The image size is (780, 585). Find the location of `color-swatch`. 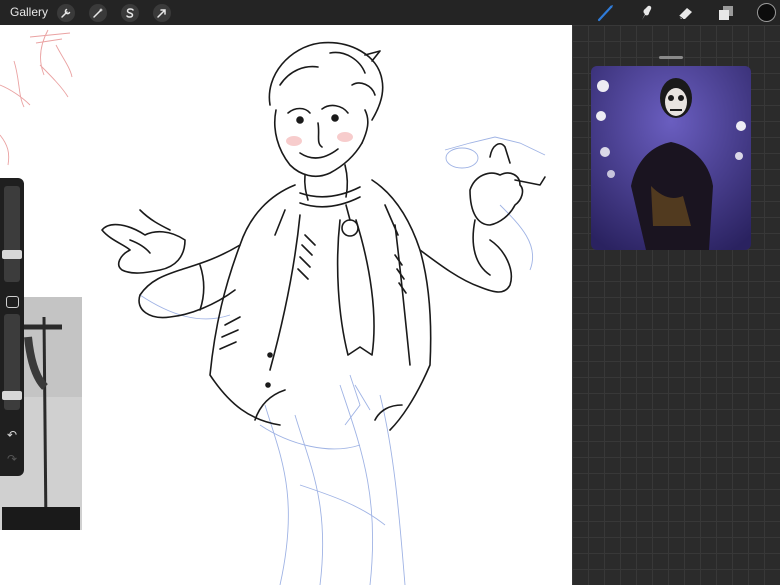

color-swatch is located at coordinates (766, 12).